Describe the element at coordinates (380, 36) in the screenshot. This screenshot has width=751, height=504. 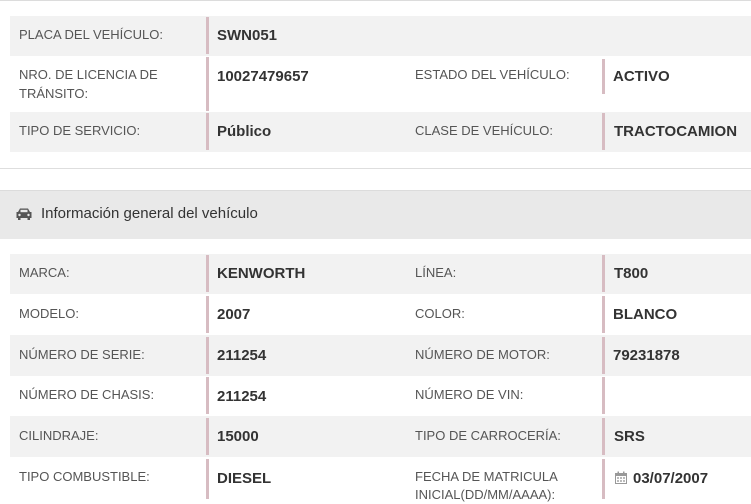
I see `row-placa: PLACA DEL VEHÍCULO: SWN051` at that location.